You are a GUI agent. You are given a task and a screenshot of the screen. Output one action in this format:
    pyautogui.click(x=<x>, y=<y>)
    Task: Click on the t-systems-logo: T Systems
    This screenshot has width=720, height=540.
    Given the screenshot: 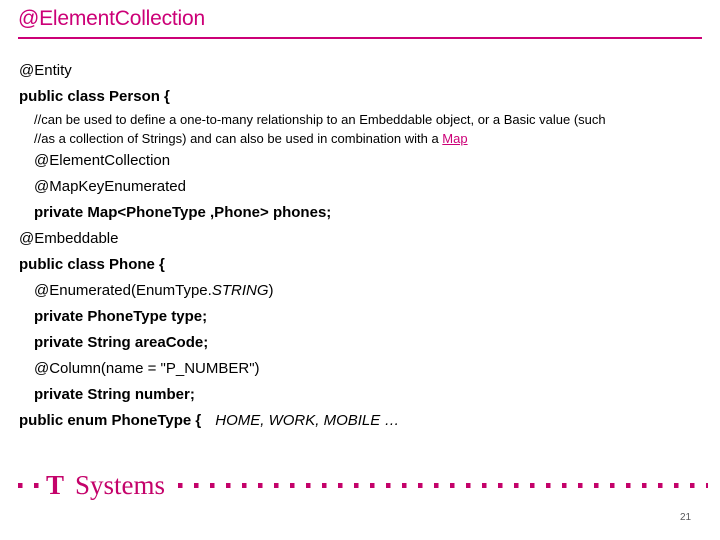 What is the action you would take?
    pyautogui.click(x=106, y=484)
    